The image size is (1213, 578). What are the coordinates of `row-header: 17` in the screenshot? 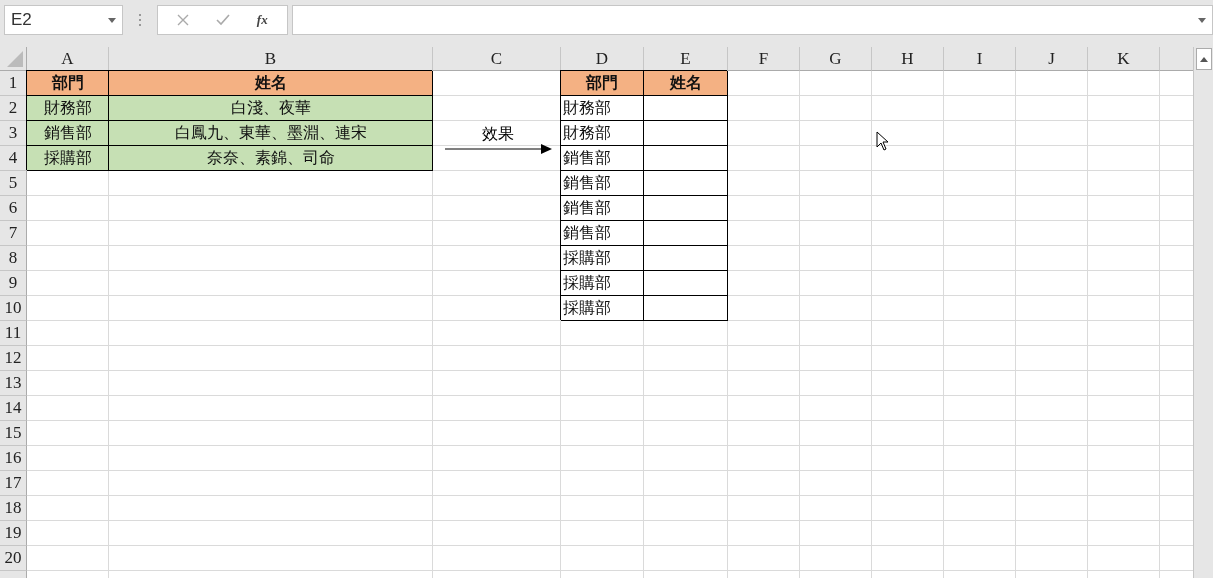 It's located at (13, 483).